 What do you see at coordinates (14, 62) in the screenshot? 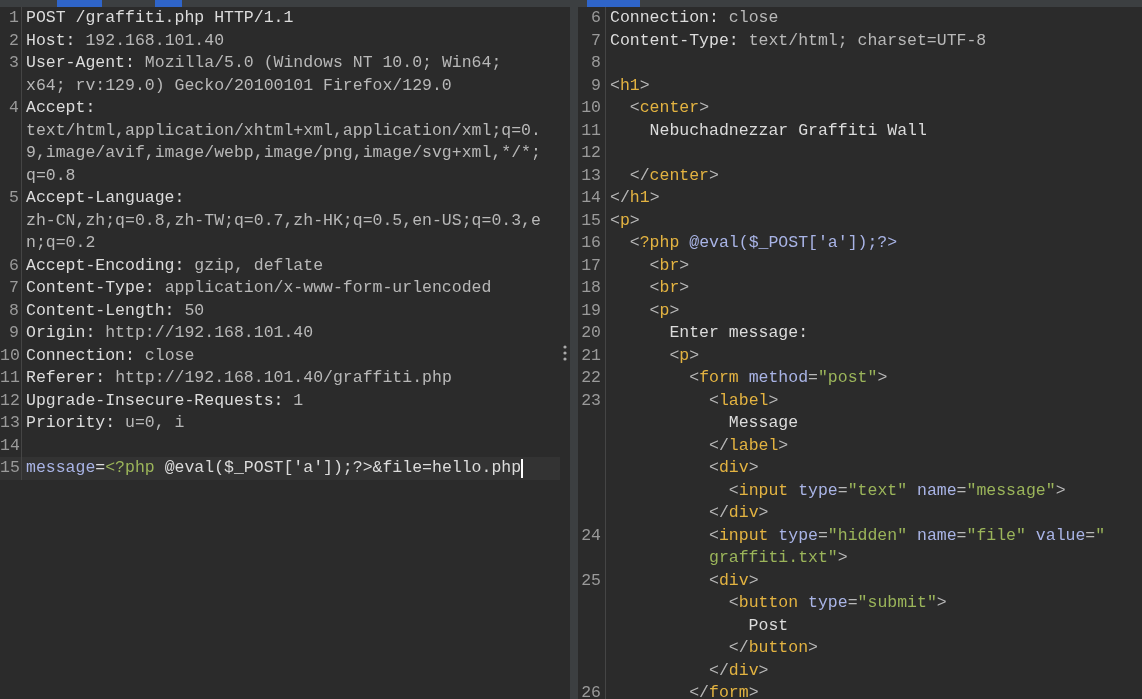
I see `line-number: 3` at bounding box center [14, 62].